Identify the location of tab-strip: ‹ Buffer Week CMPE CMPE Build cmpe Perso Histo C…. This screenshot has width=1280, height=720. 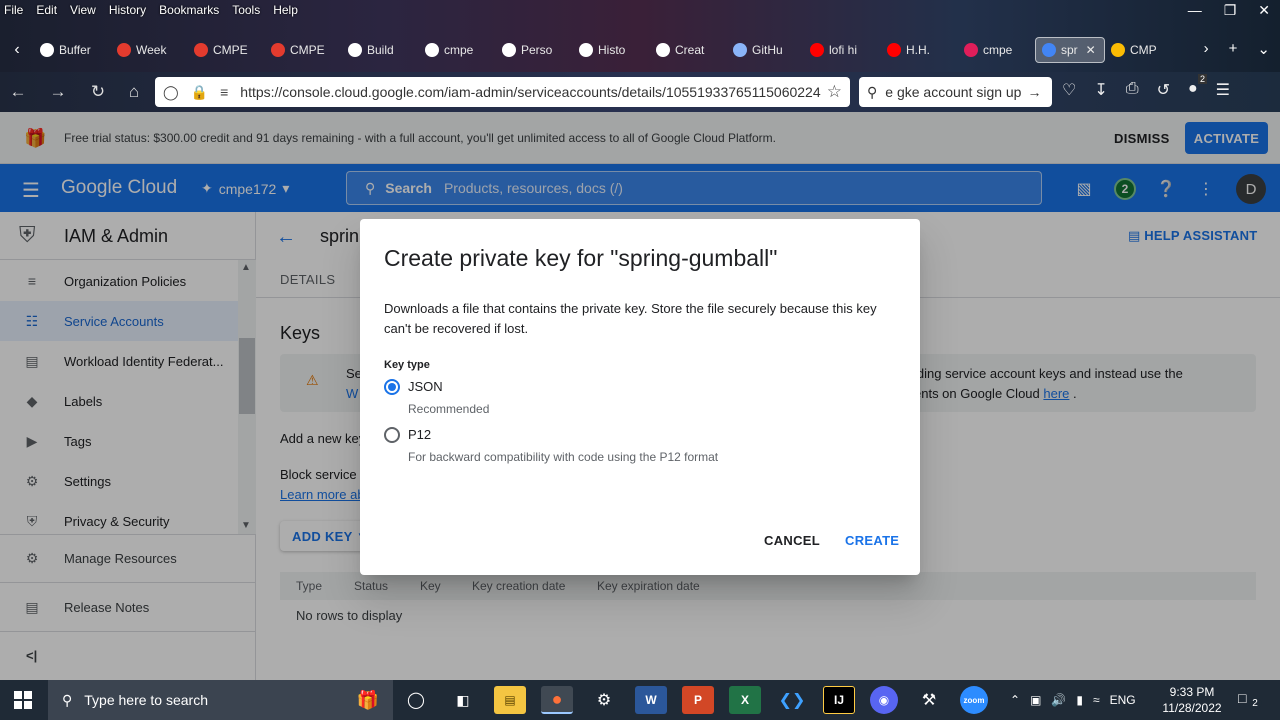
(640, 50).